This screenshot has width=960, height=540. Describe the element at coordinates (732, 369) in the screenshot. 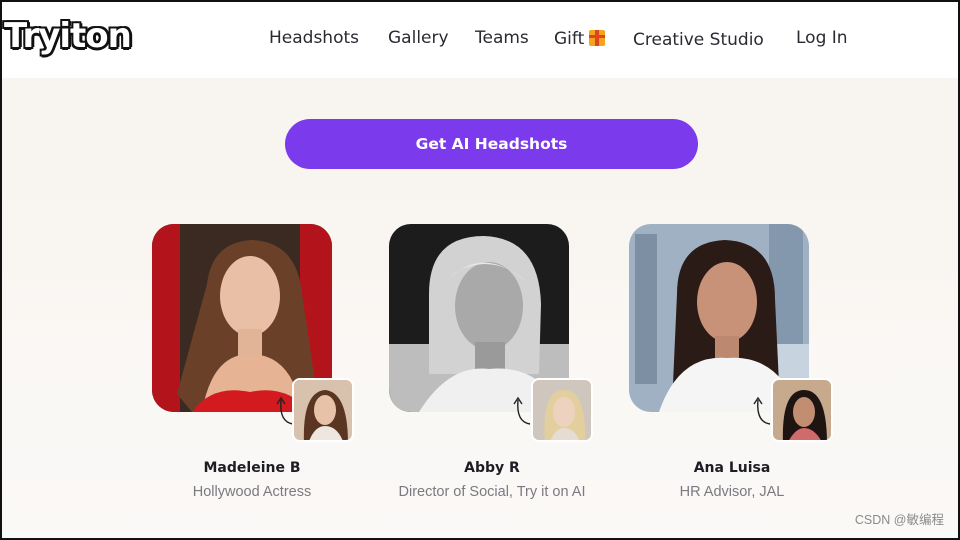

I see `testimonial-card: Ana Luisa HR Advisor, JAL` at that location.